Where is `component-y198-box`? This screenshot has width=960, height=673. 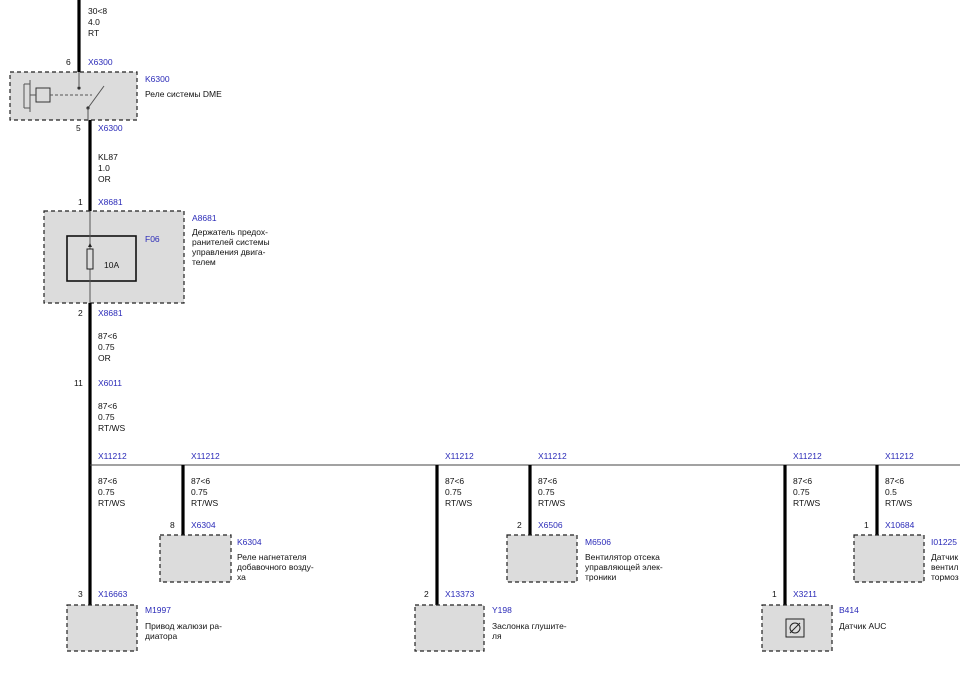 component-y198-box is located at coordinates (449, 628).